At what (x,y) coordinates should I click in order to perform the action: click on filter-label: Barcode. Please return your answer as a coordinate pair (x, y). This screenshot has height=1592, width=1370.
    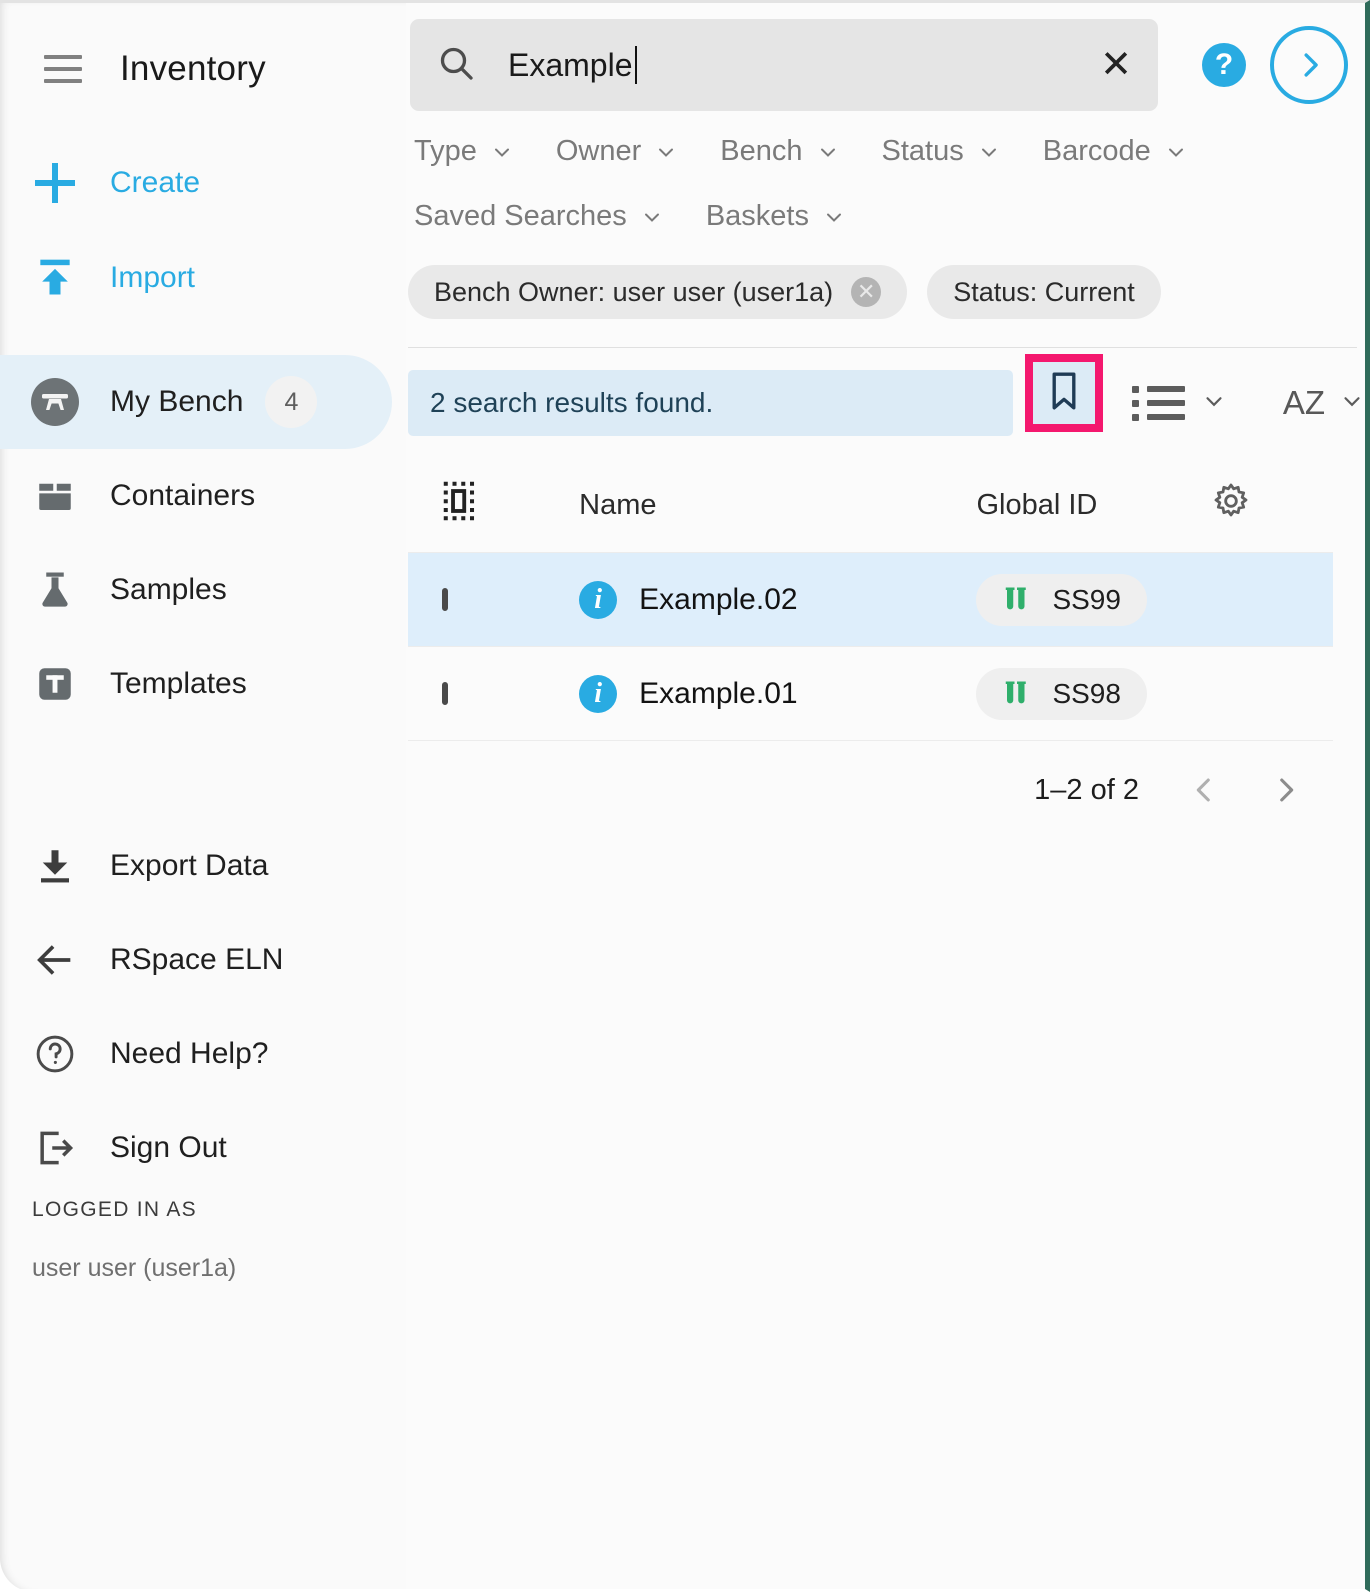
    Looking at the image, I should click on (1096, 151).